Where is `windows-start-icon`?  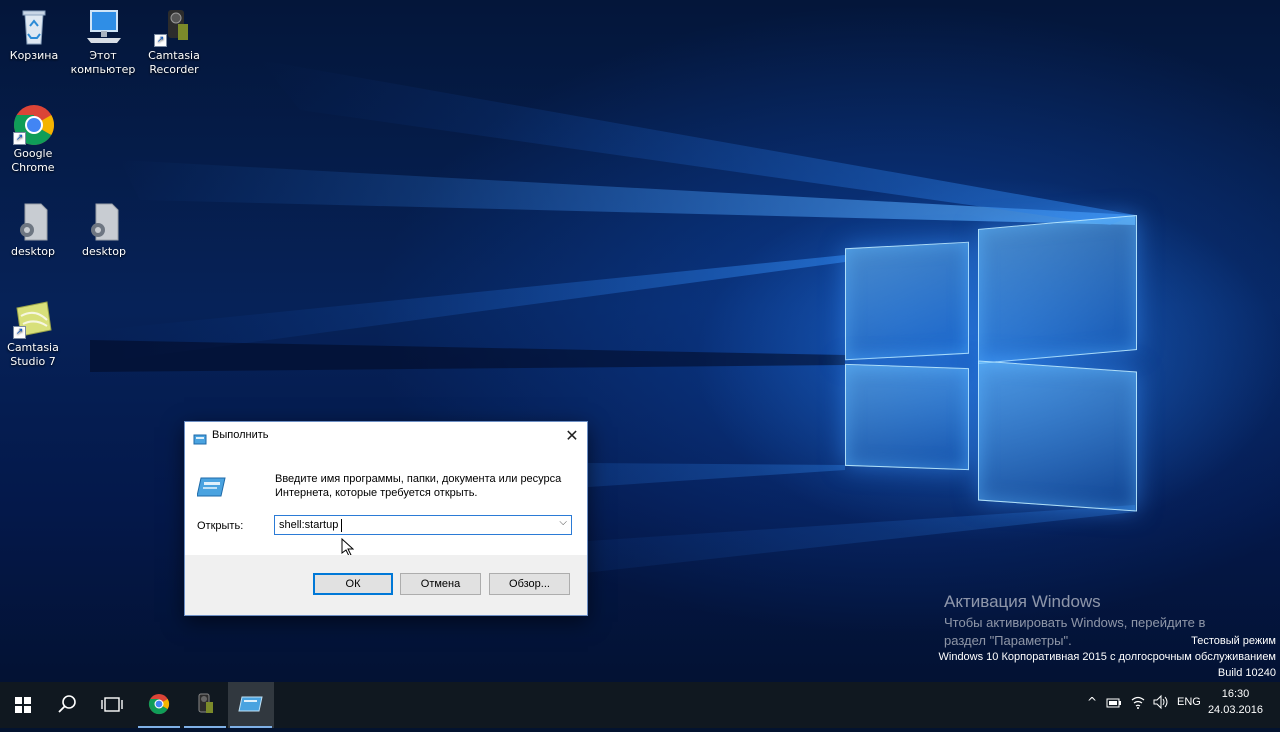
windows-start-icon is located at coordinates (23, 705).